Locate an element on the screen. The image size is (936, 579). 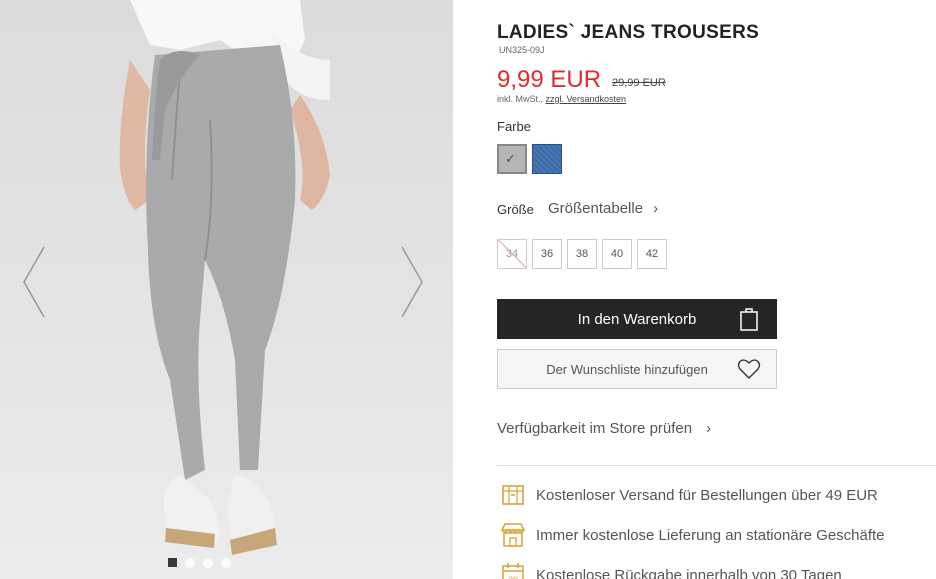
size-option-36: 36 is located at coordinates (547, 254).